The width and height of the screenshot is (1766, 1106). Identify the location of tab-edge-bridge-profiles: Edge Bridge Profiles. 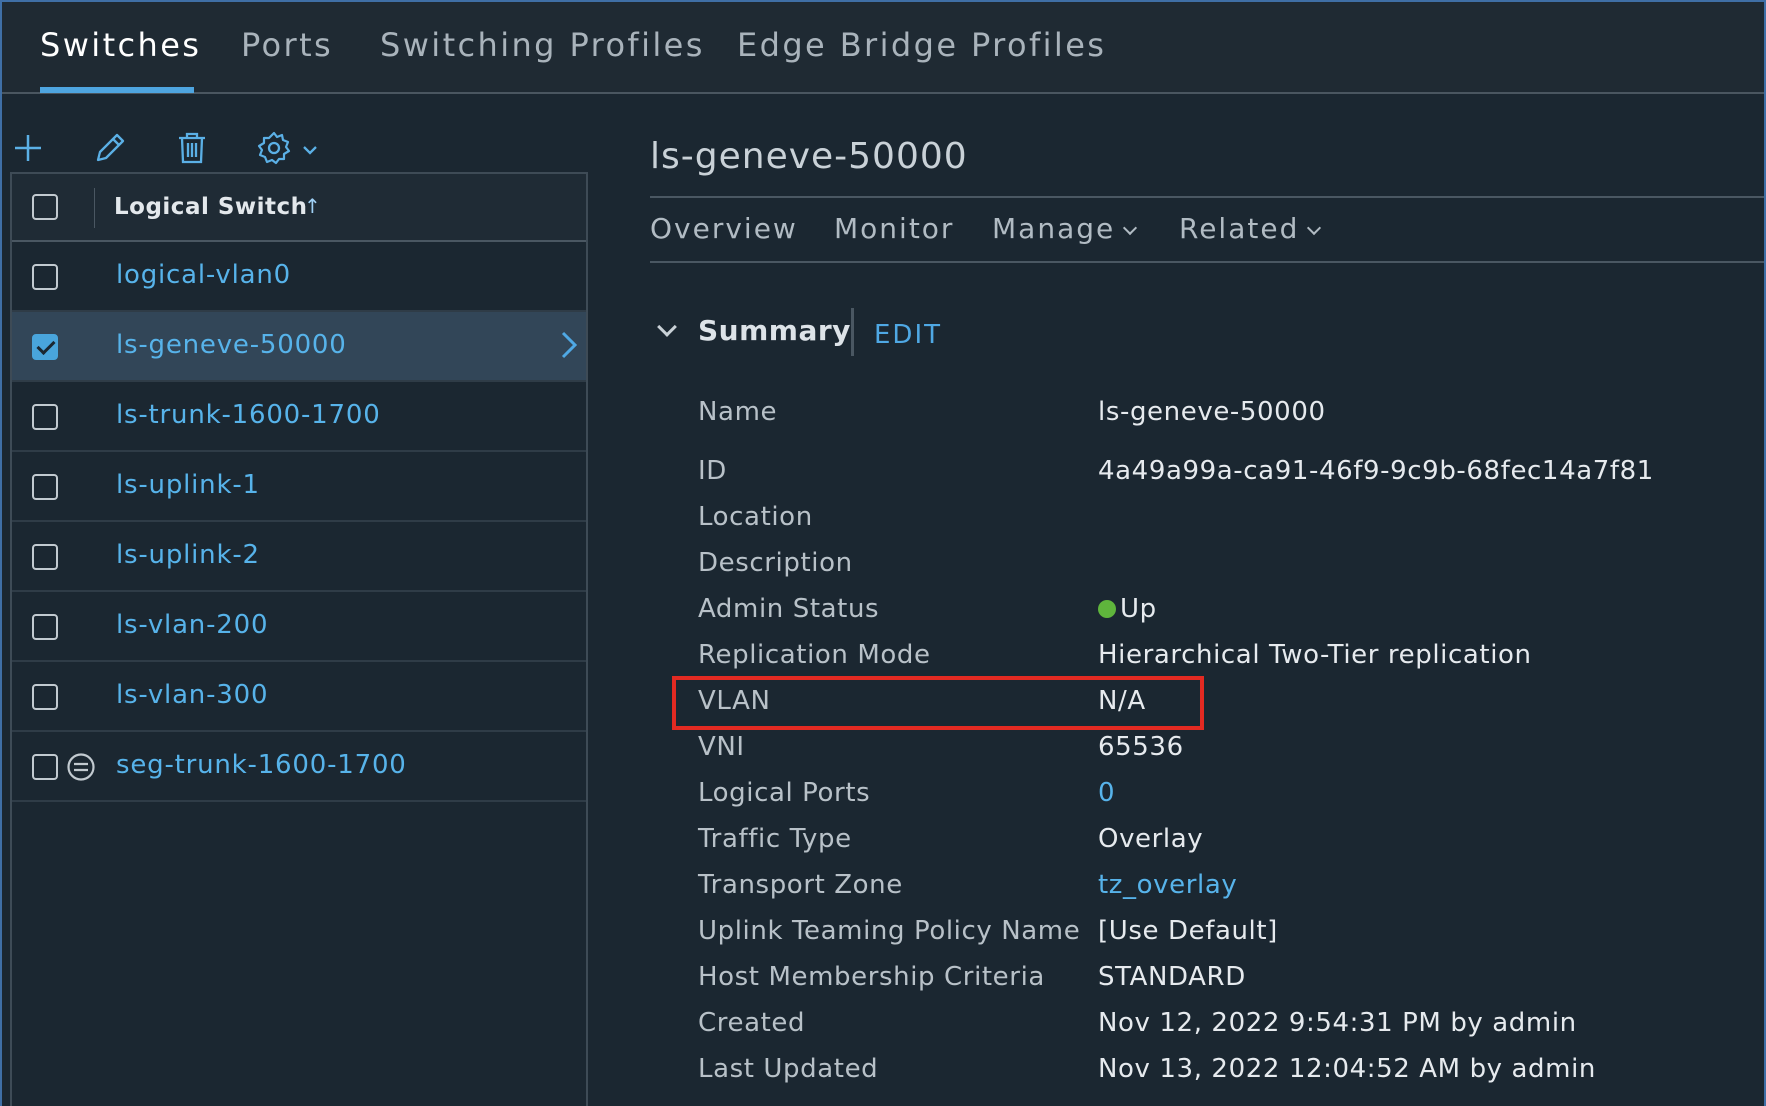
(921, 45).